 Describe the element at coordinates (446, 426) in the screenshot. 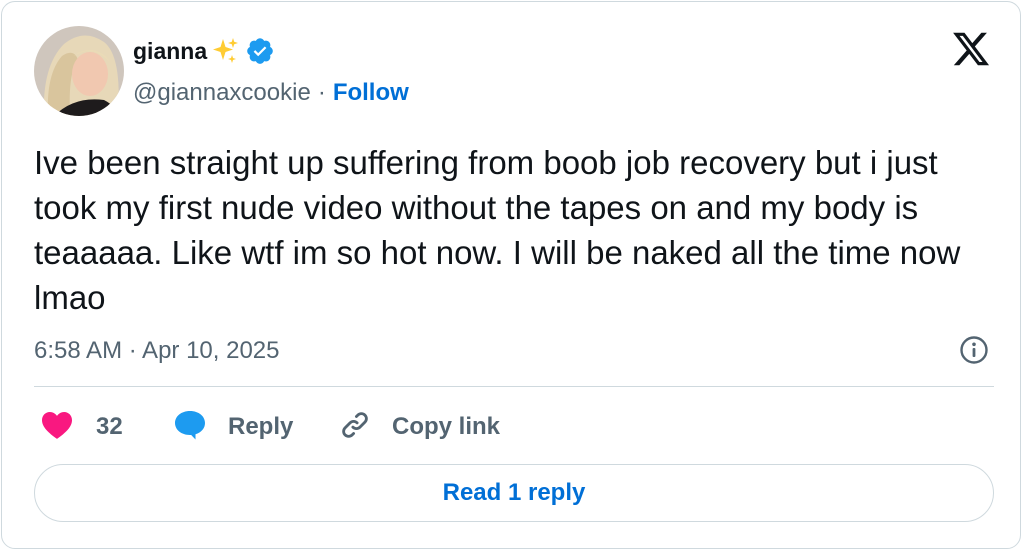

I see `copy-link-label: Copy link` at that location.